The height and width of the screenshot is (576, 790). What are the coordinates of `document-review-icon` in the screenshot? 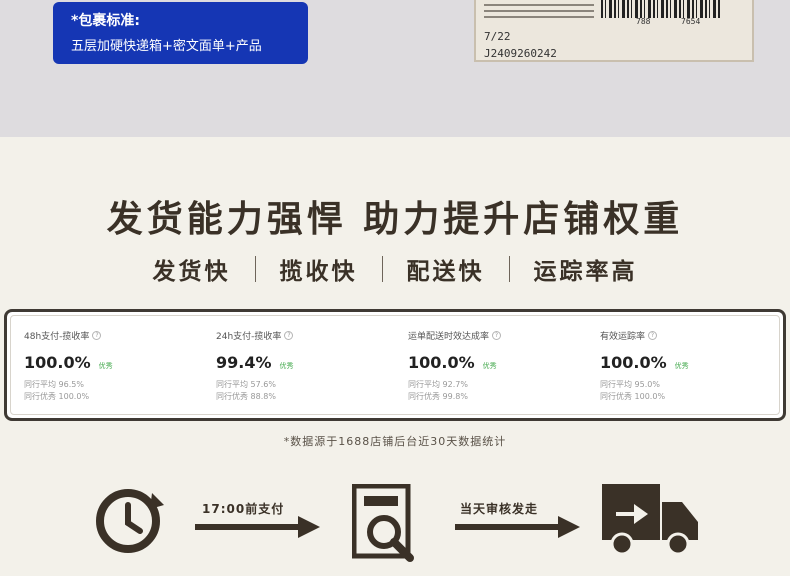 It's located at (383, 523).